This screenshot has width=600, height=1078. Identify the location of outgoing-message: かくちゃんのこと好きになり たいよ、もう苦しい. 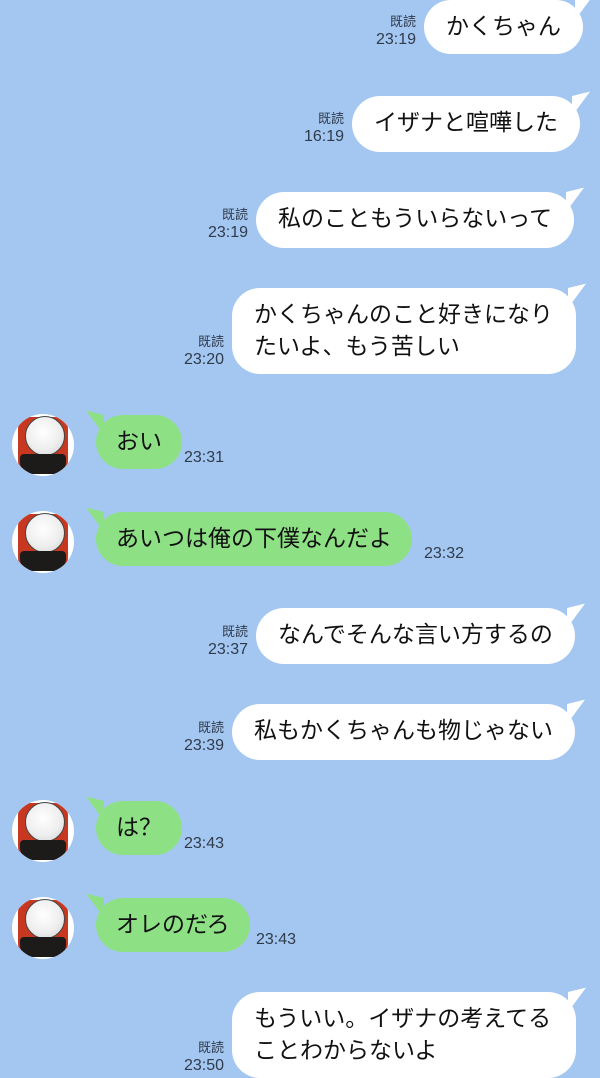
(404, 331).